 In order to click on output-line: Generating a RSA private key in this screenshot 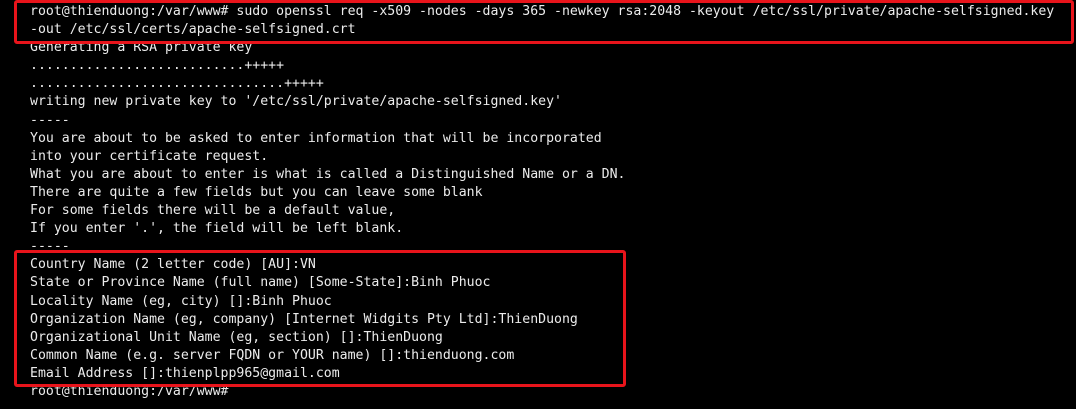, I will do `click(141, 48)`.